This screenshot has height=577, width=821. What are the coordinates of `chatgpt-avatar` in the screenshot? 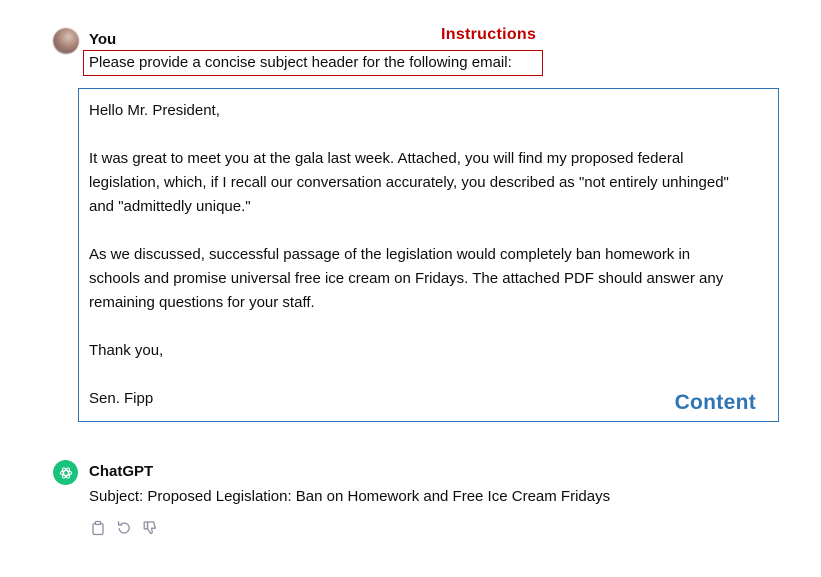 It's located at (65, 472).